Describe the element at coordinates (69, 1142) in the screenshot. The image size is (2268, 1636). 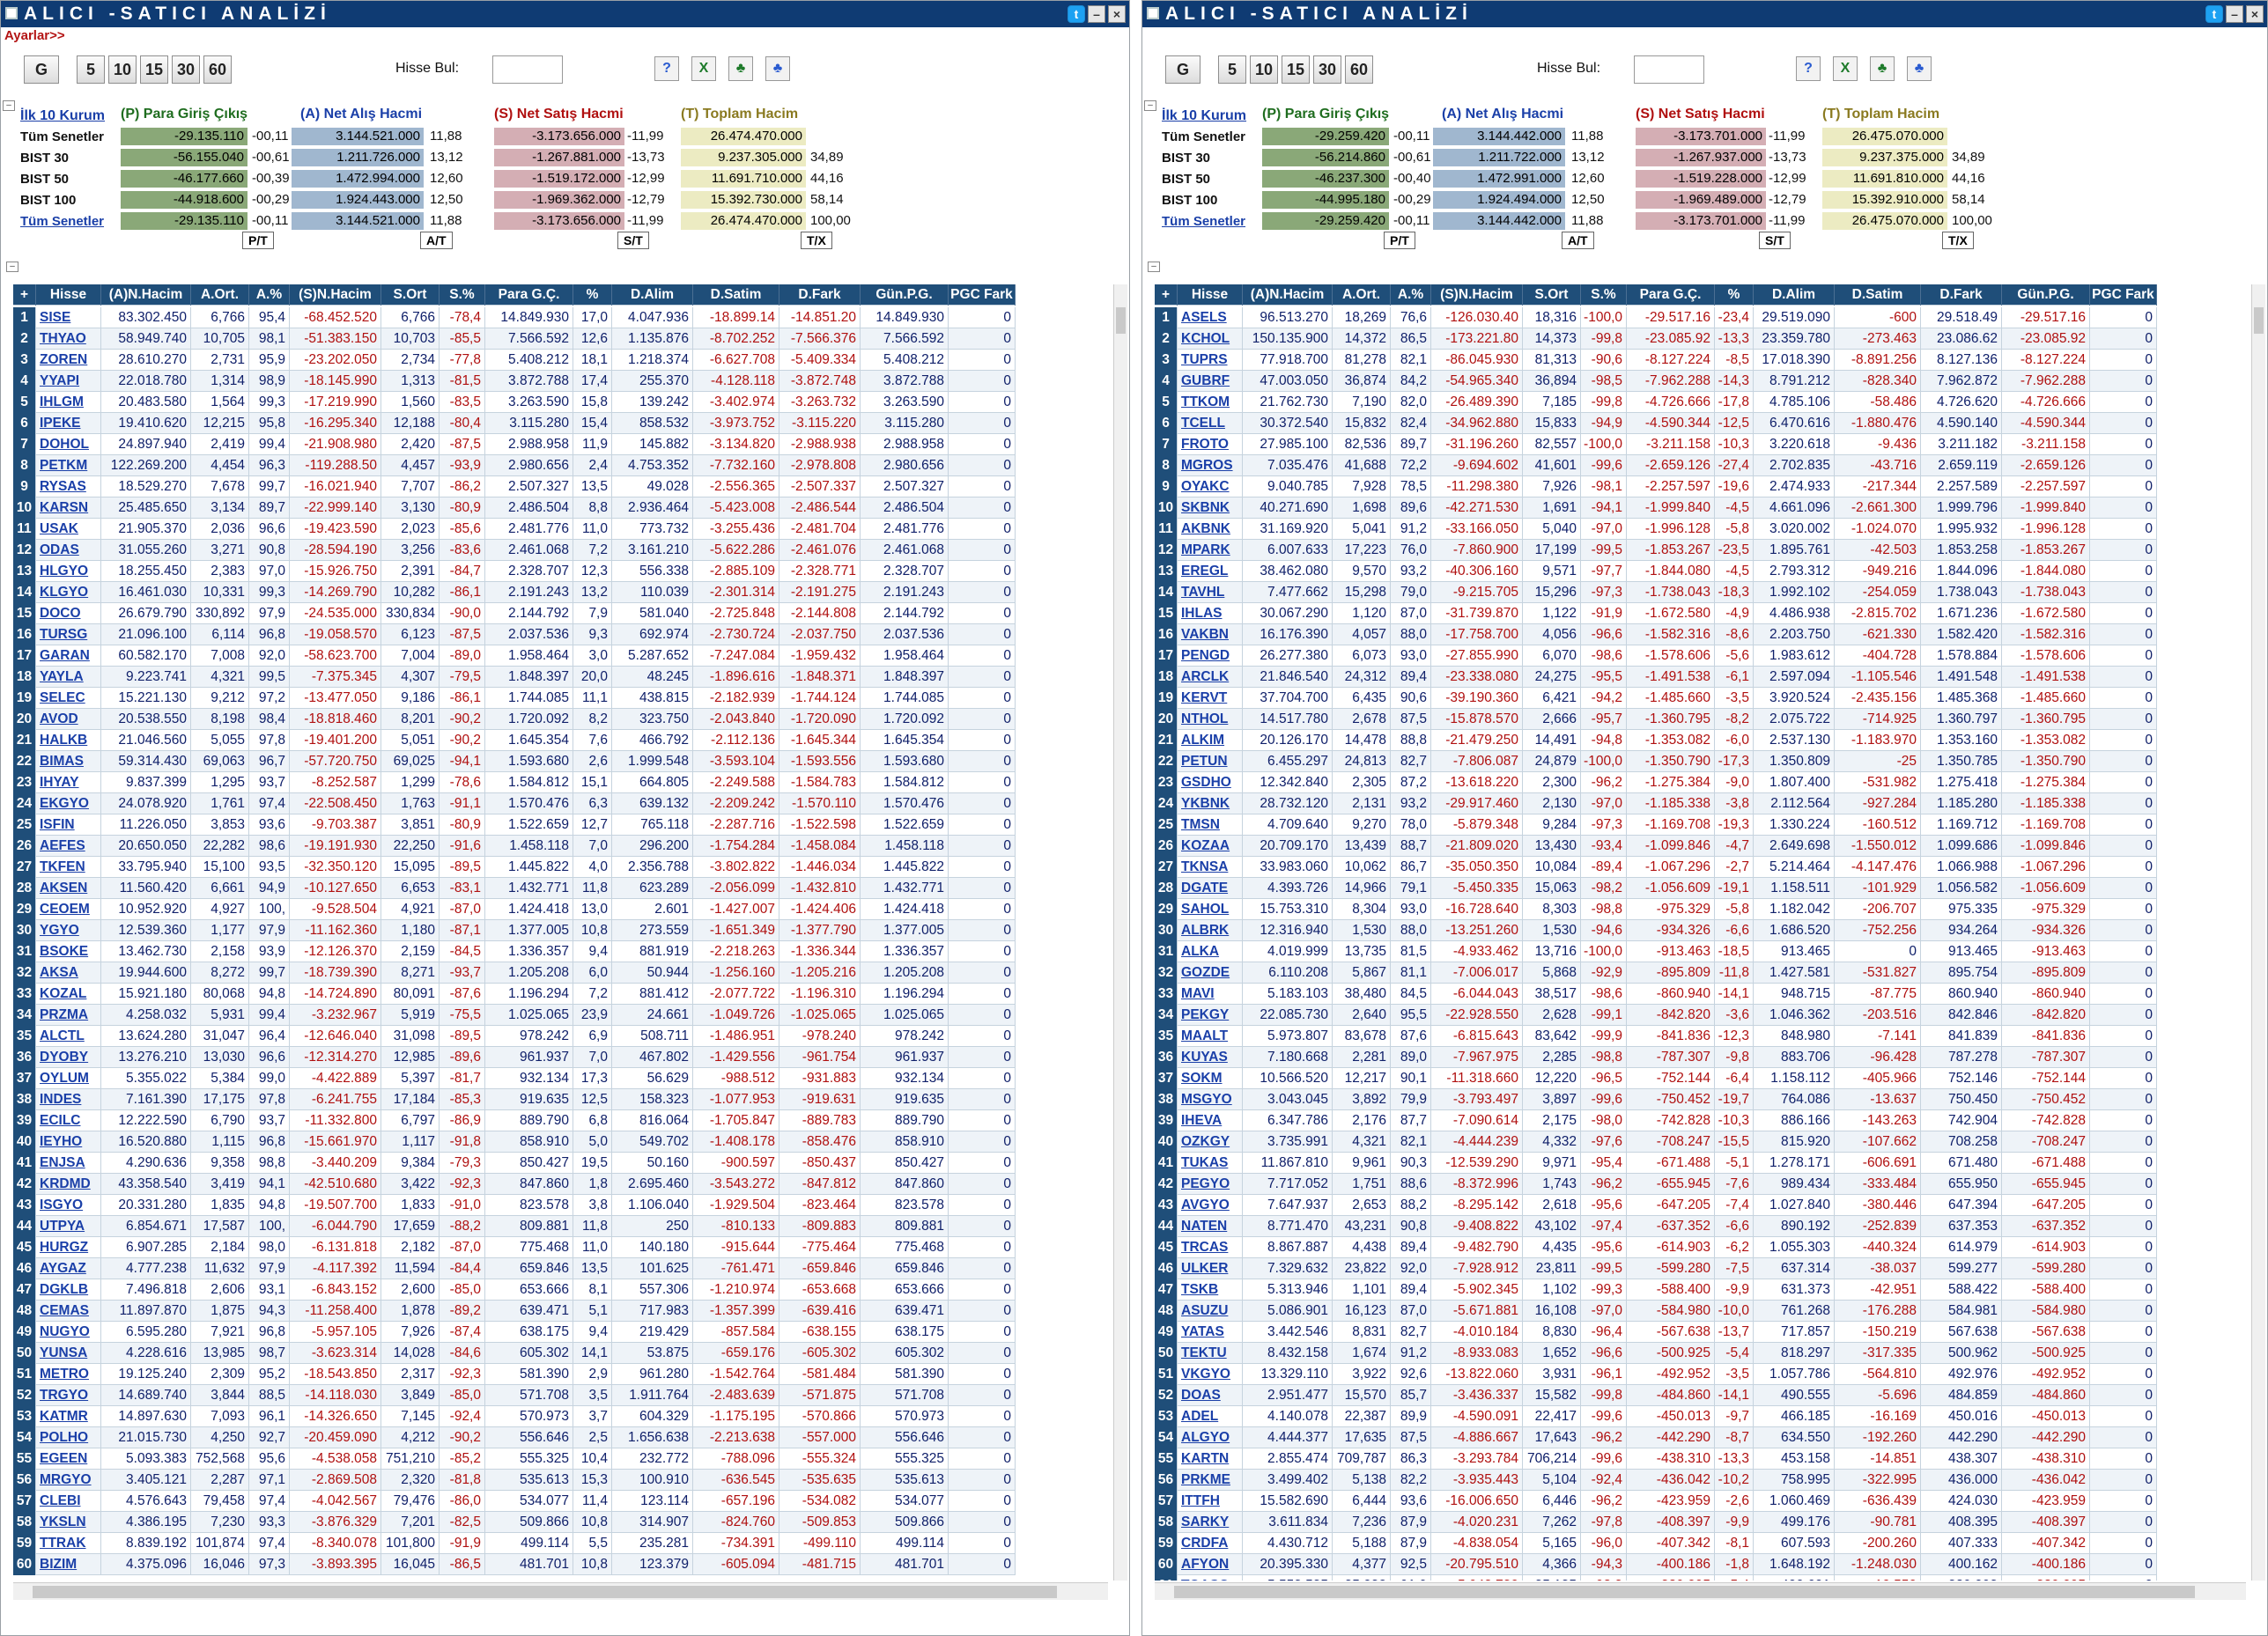
I see `cell-hisse: IEYHO` at that location.